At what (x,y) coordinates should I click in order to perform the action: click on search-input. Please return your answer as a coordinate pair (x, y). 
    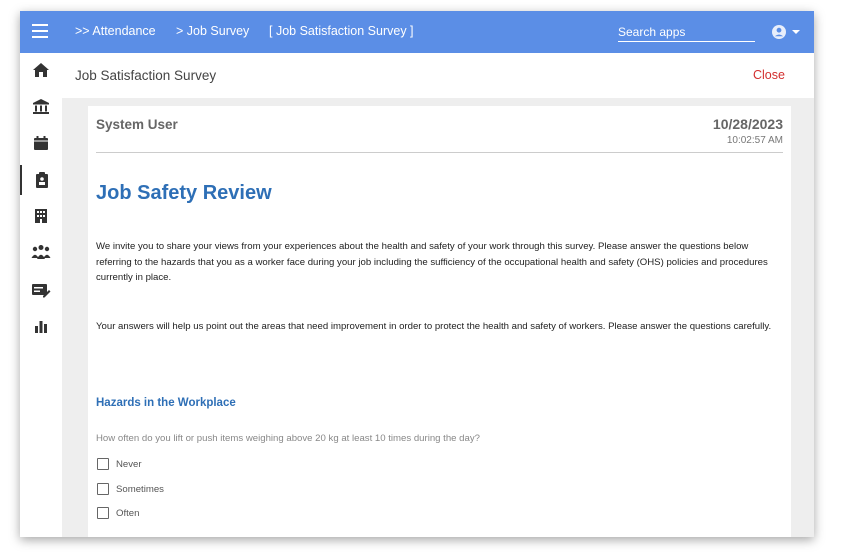
    Looking at the image, I should click on (686, 32).